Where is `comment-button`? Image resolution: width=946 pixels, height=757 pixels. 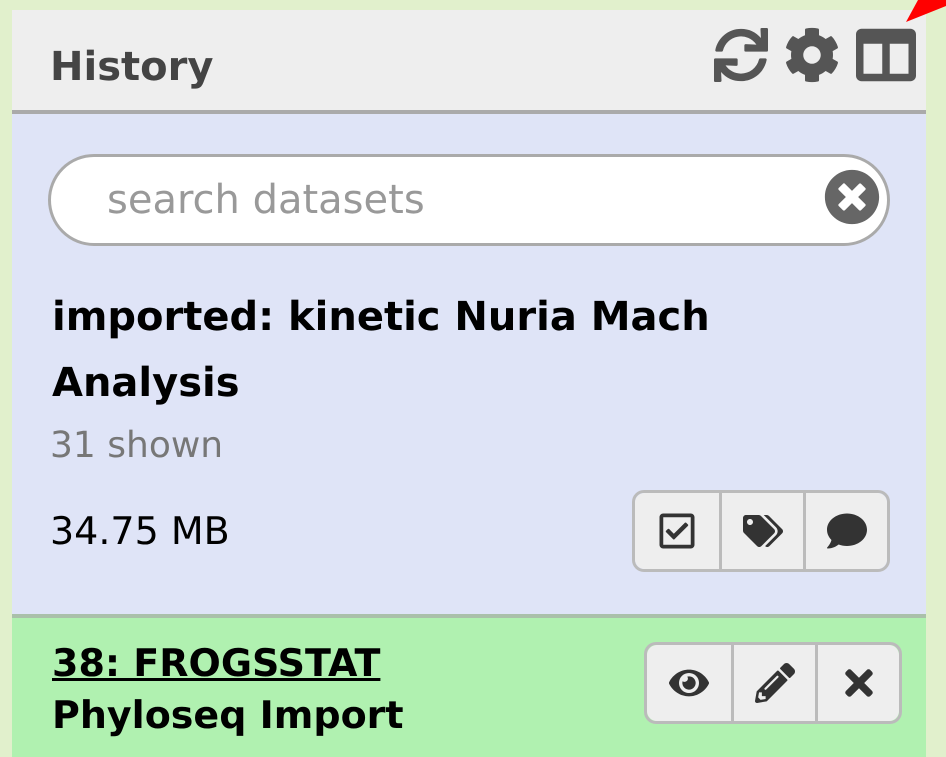
comment-button is located at coordinates (845, 531).